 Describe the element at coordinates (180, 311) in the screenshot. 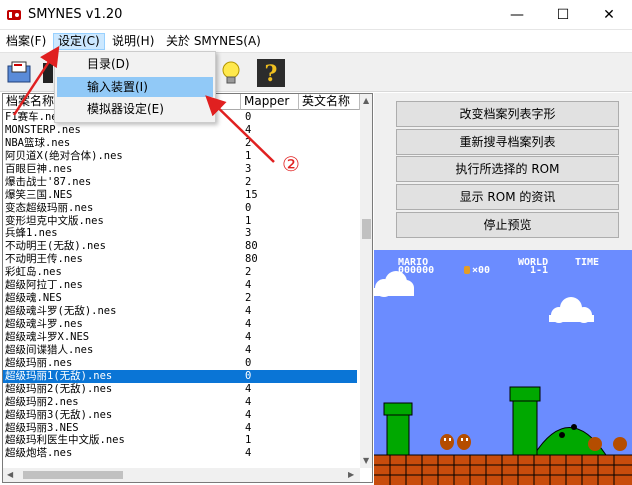

I see `table-row: 超级魂斗罗(无敌).nes 4` at that location.